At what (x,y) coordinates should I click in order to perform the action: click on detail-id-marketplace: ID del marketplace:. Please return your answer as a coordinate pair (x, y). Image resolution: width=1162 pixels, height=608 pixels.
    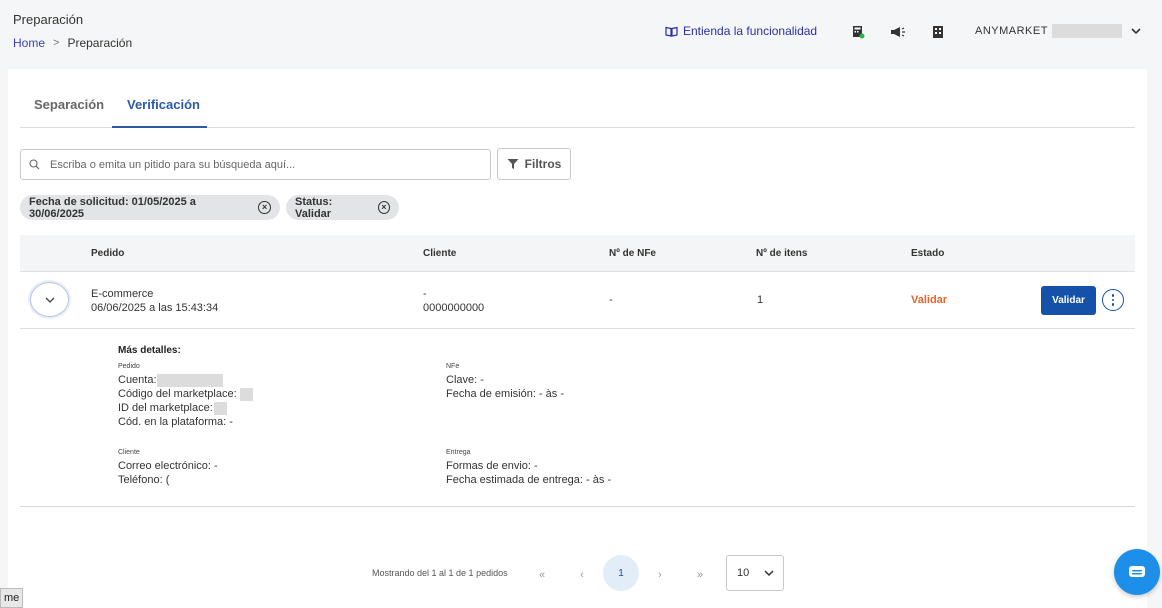
    Looking at the image, I should click on (165, 408).